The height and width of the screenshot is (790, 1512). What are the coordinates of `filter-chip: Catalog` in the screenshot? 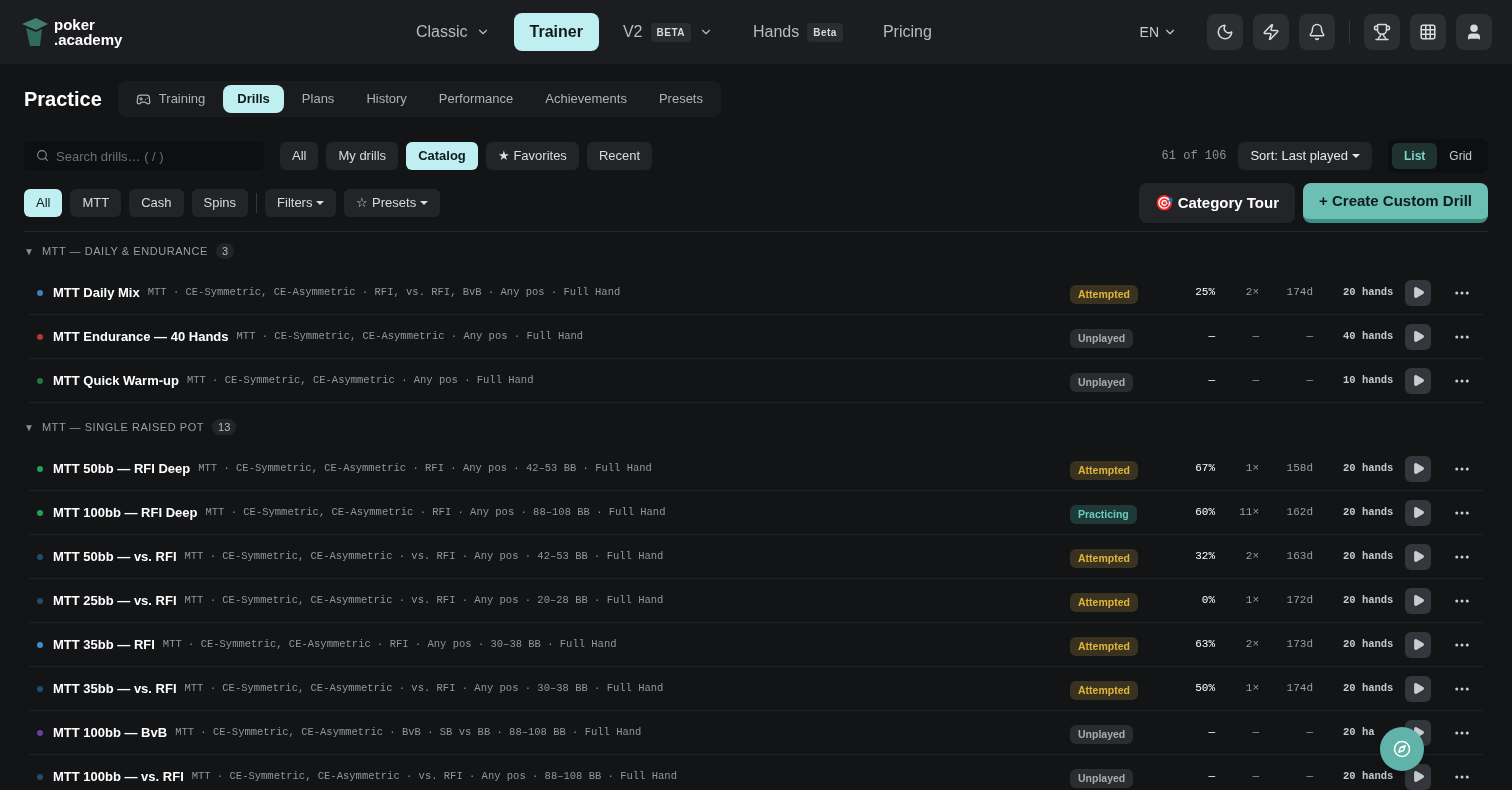 It's located at (442, 156).